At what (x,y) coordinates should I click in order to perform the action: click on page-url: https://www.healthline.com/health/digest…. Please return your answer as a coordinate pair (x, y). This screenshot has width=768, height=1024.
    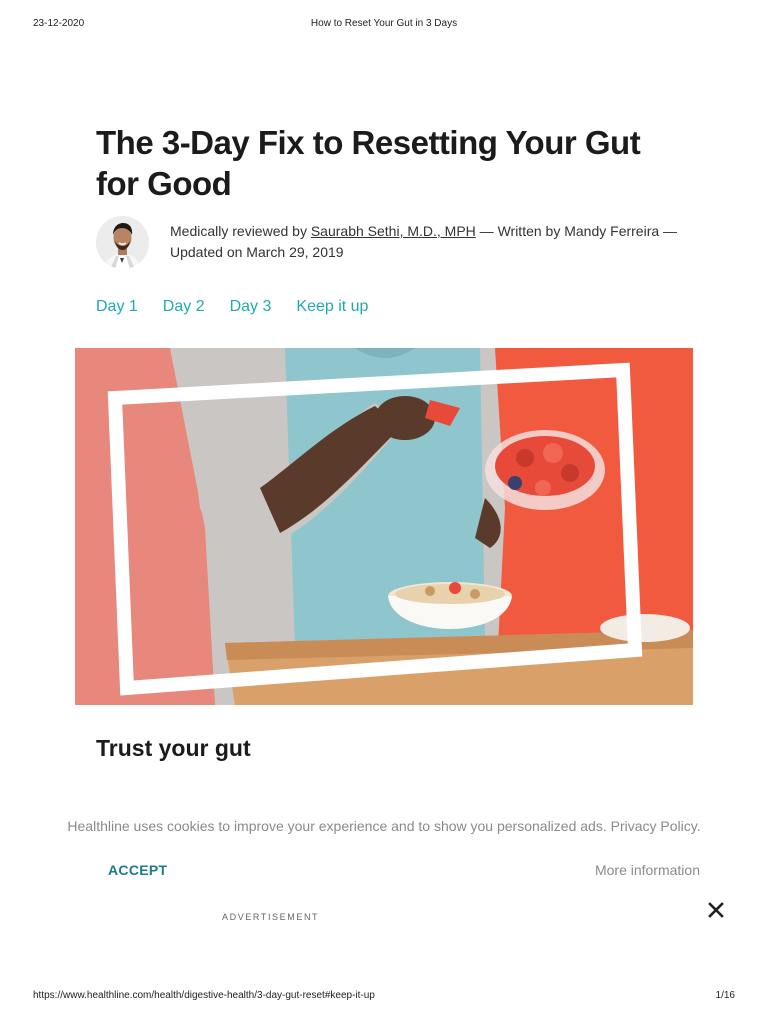
    Looking at the image, I should click on (204, 995).